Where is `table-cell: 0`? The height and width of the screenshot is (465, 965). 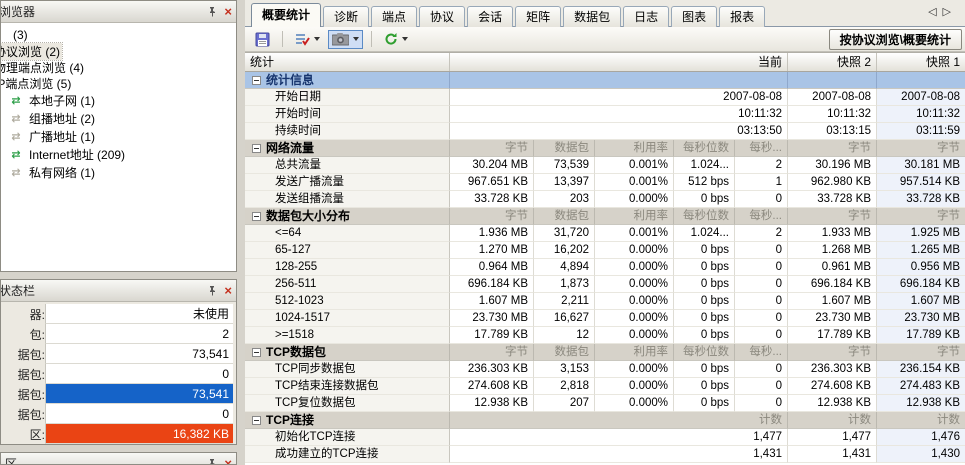
table-cell: 0 is located at coordinates (761, 369).